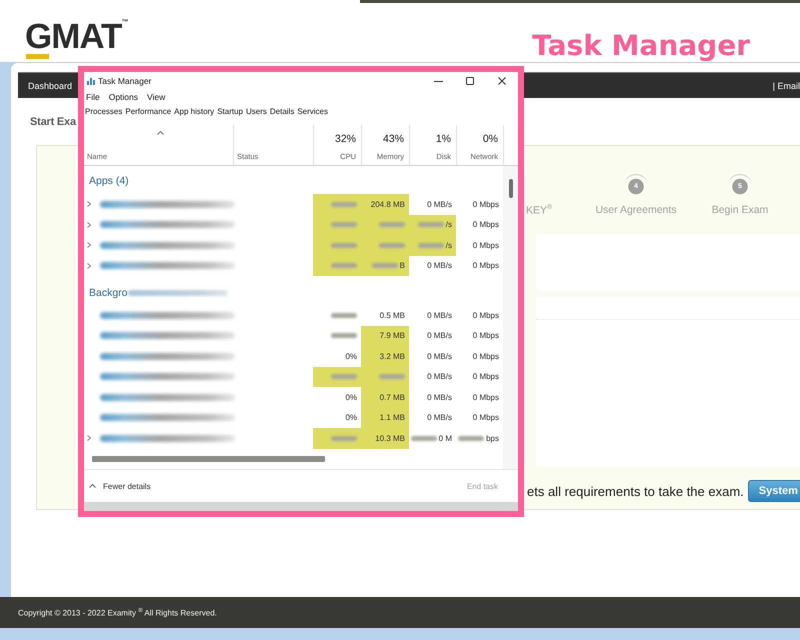 Image resolution: width=800 pixels, height=640 pixels. What do you see at coordinates (125, 81) in the screenshot?
I see `window-title: Task Manager` at bounding box center [125, 81].